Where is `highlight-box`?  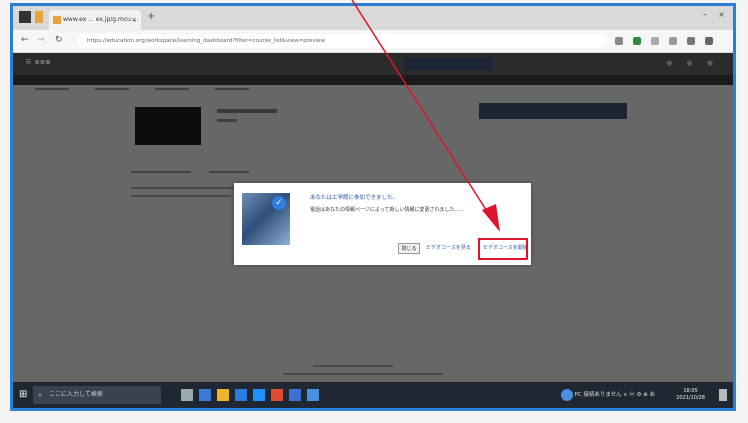 highlight-box is located at coordinates (503, 249).